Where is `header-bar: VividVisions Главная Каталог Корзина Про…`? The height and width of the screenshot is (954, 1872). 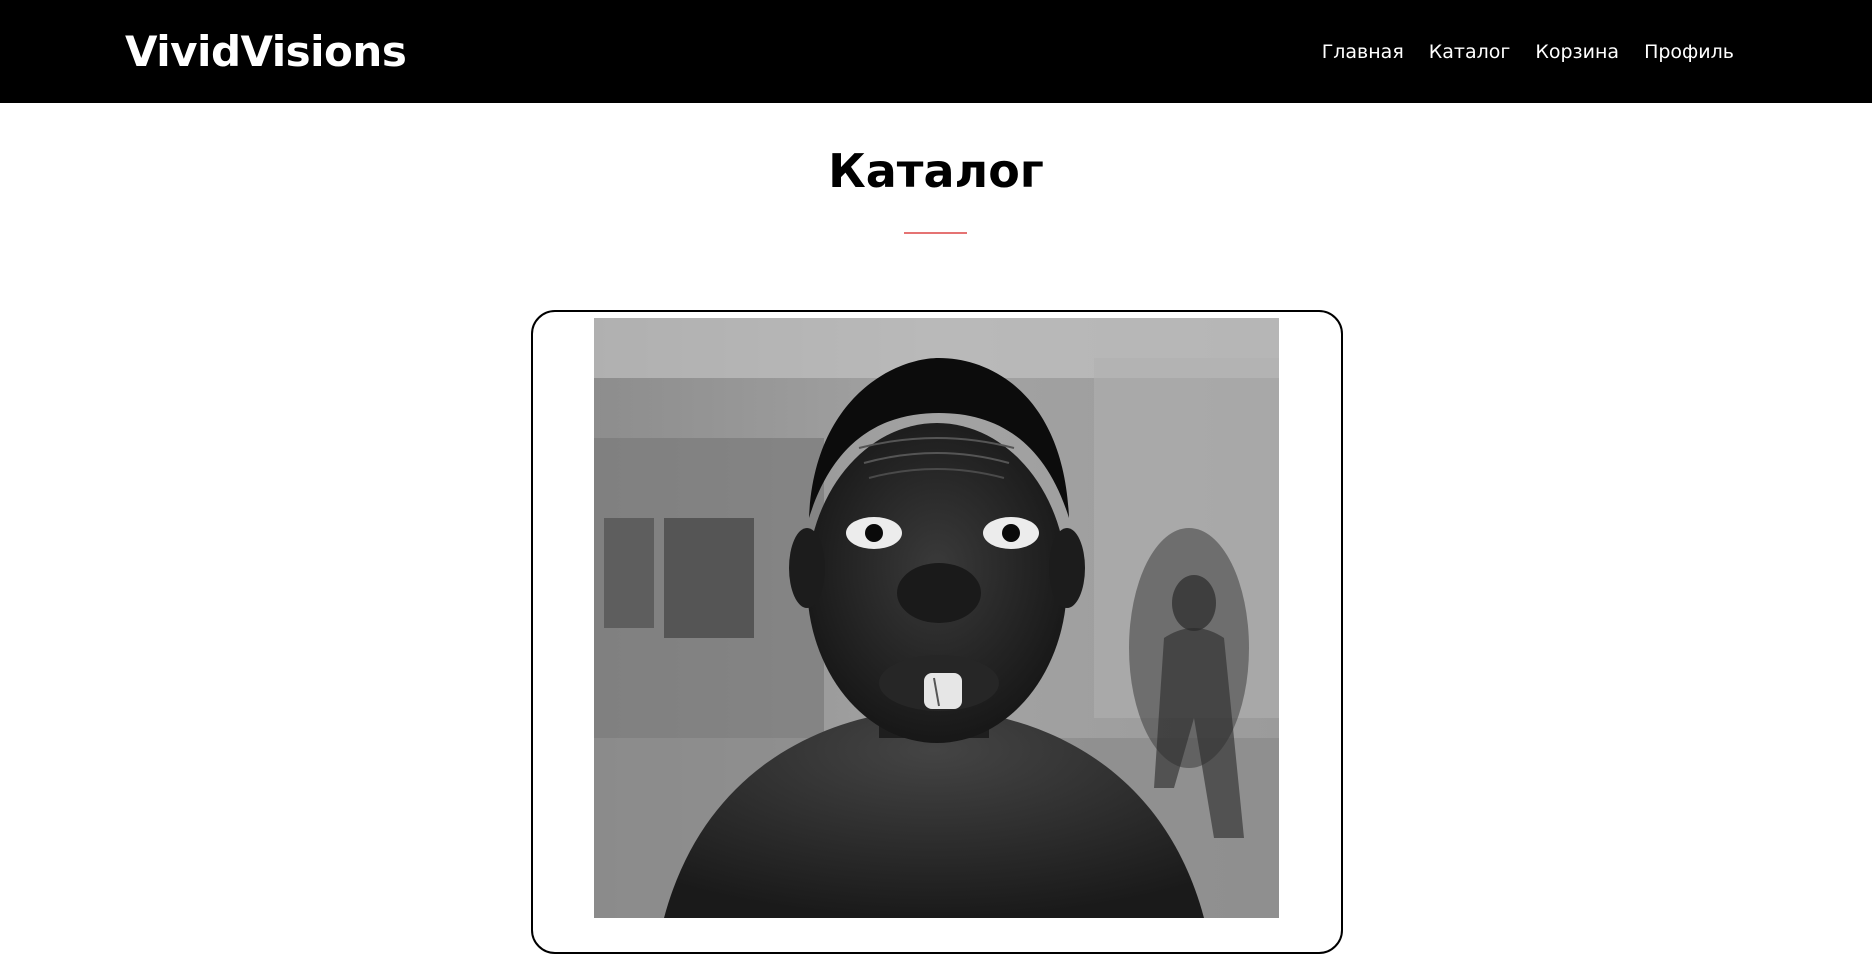 header-bar: VividVisions Главная Каталог Корзина Про… is located at coordinates (936, 51).